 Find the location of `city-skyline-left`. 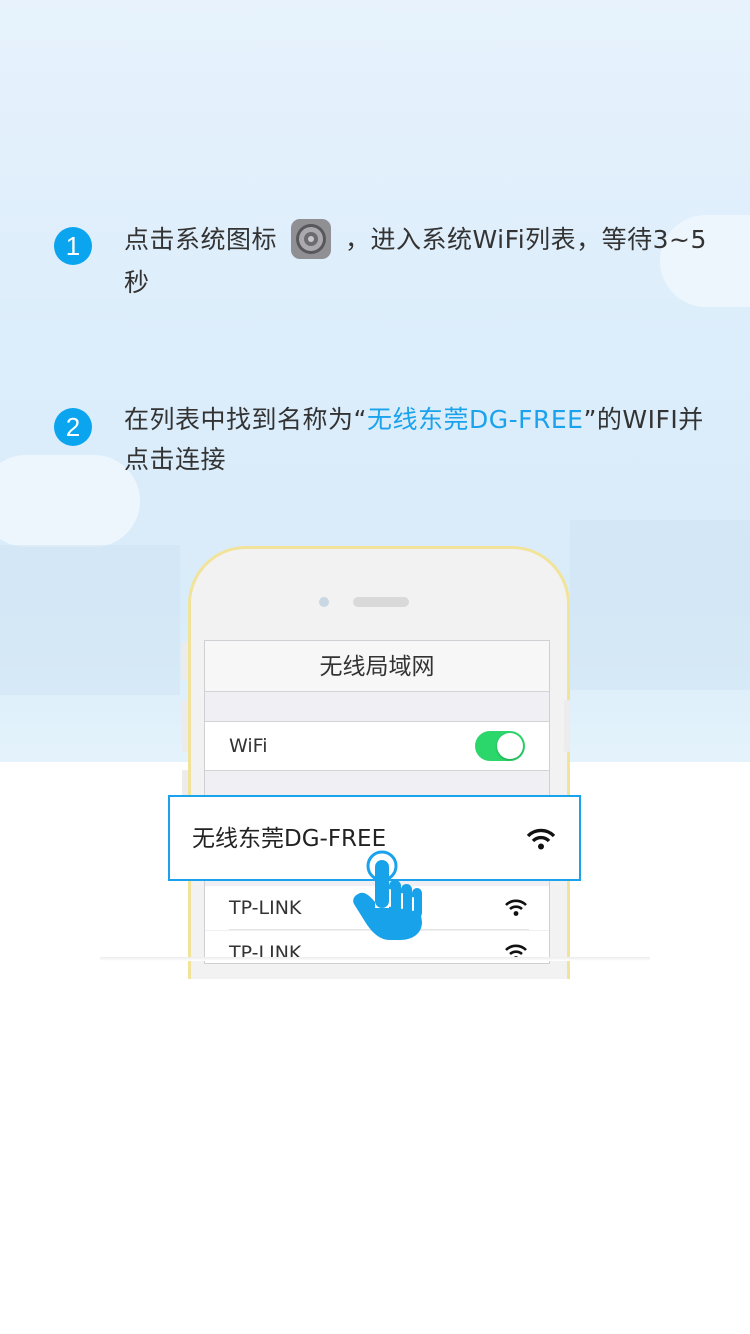

city-skyline-left is located at coordinates (90, 620).